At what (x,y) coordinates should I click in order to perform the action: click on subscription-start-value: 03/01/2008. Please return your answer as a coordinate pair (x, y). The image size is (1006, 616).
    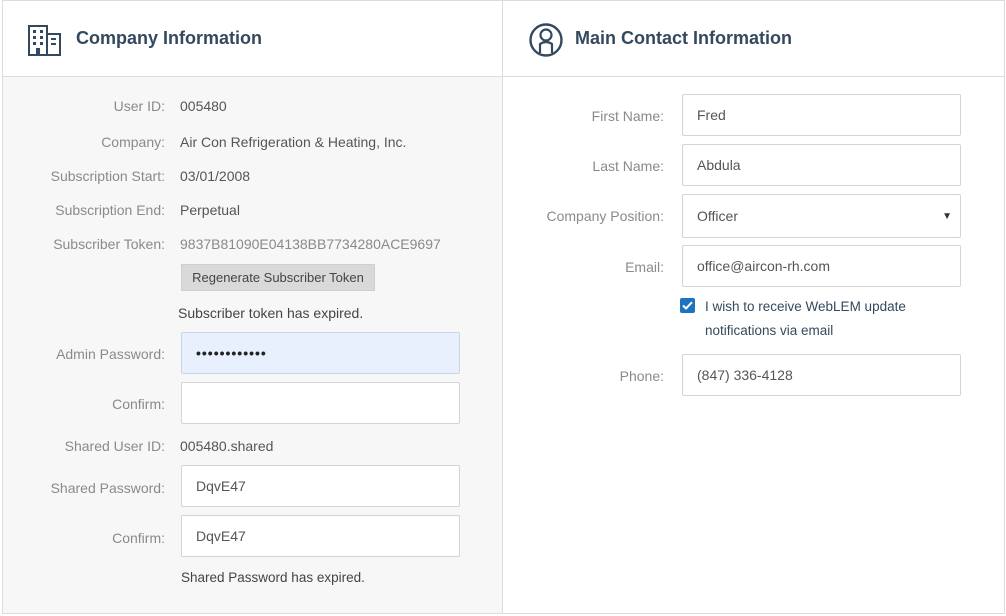
    Looking at the image, I should click on (215, 176).